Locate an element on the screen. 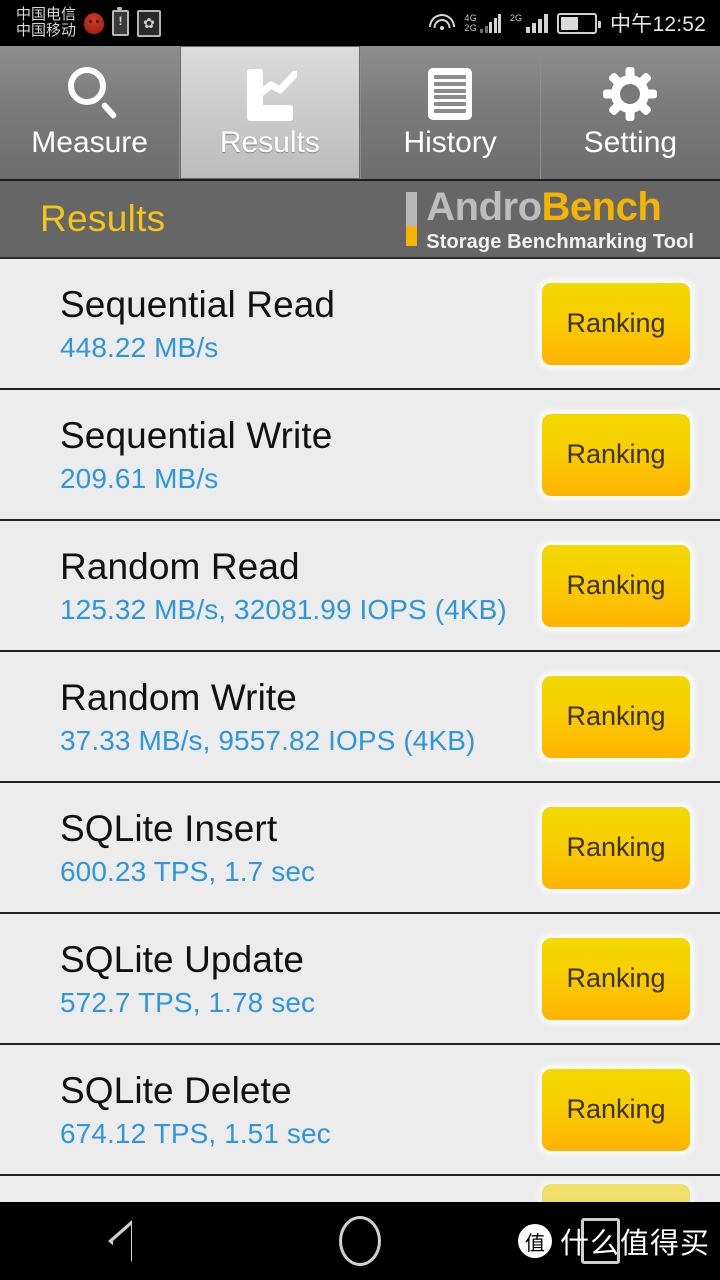 Image resolution: width=720 pixels, height=1280 pixels. tab-history: History is located at coordinates (451, 112).